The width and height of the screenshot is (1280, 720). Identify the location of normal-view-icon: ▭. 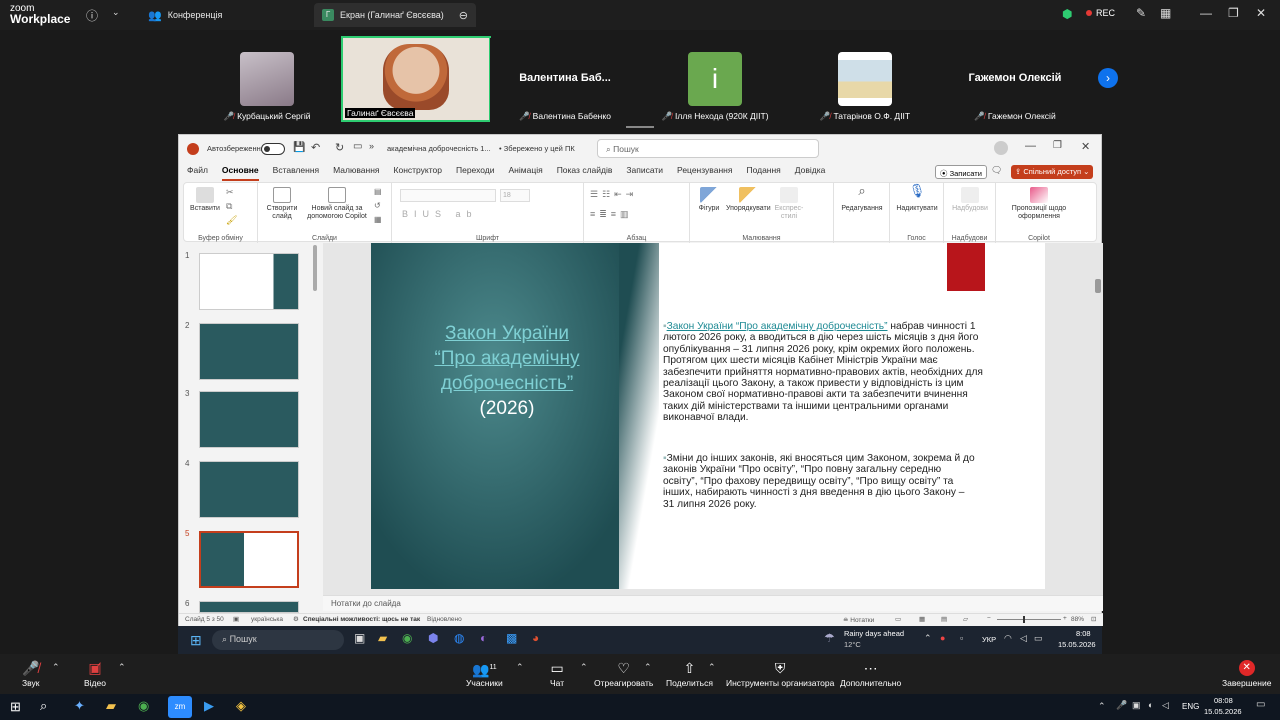
(898, 619).